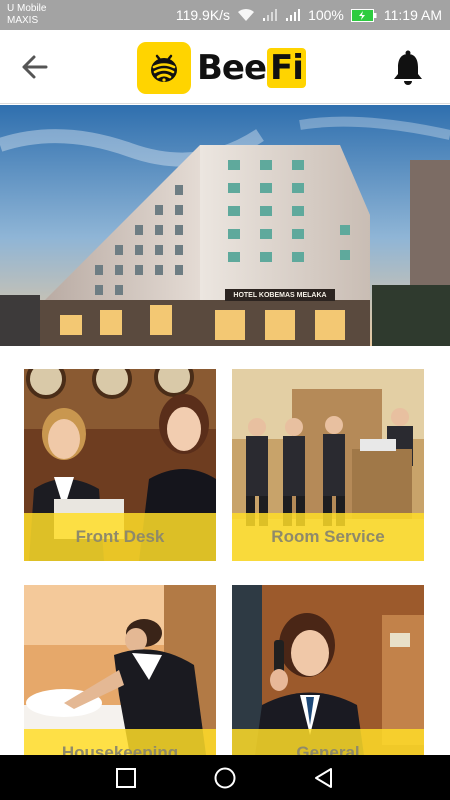 This screenshot has height=800, width=450. Describe the element at coordinates (232, 68) in the screenshot. I see `logo-text-bee: Bee` at that location.